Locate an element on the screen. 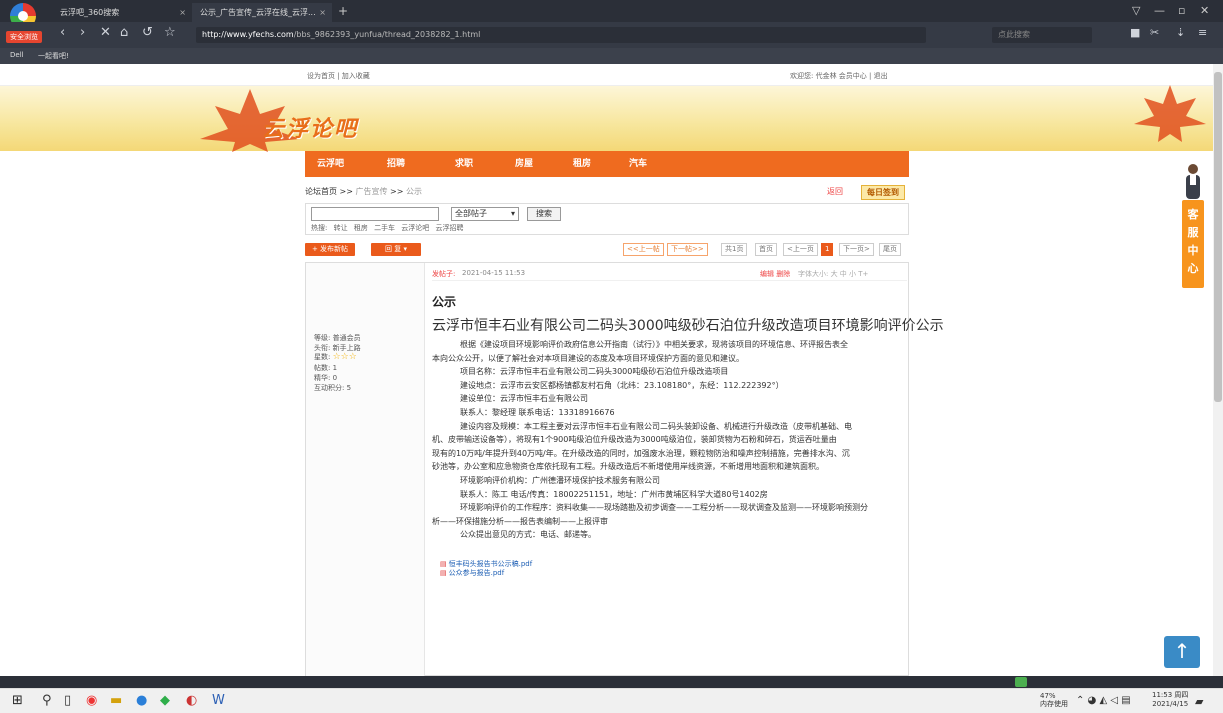 The width and height of the screenshot is (1223, 713). nav-house: 房屋 is located at coordinates (524, 164).